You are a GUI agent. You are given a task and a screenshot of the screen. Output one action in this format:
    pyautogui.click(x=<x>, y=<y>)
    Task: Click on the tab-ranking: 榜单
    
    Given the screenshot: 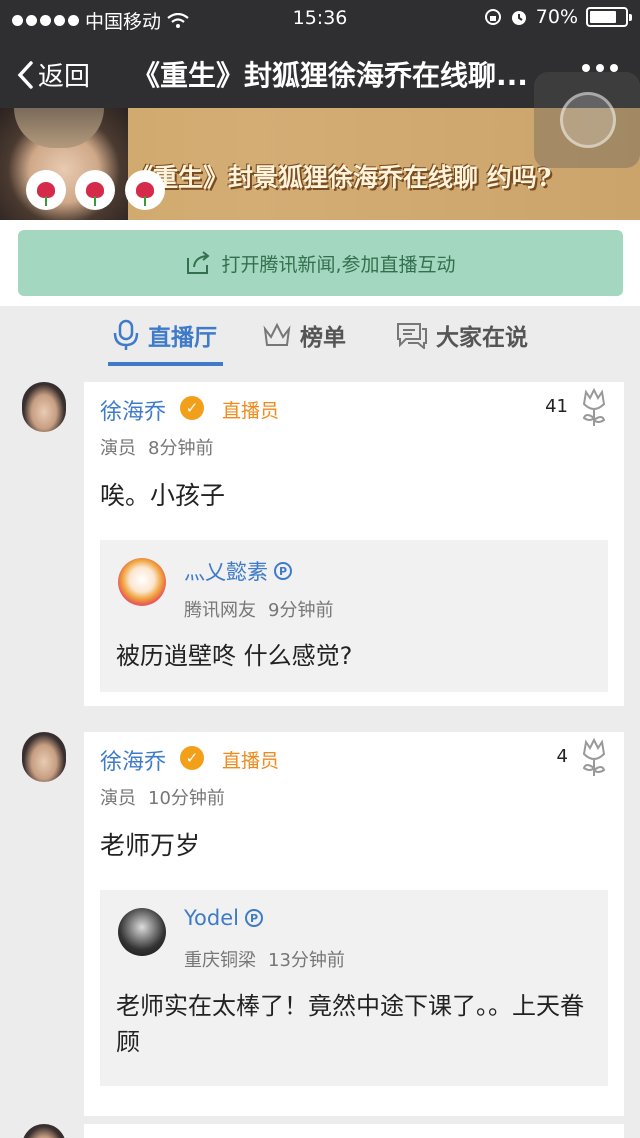 What is the action you would take?
    pyautogui.click(x=304, y=335)
    